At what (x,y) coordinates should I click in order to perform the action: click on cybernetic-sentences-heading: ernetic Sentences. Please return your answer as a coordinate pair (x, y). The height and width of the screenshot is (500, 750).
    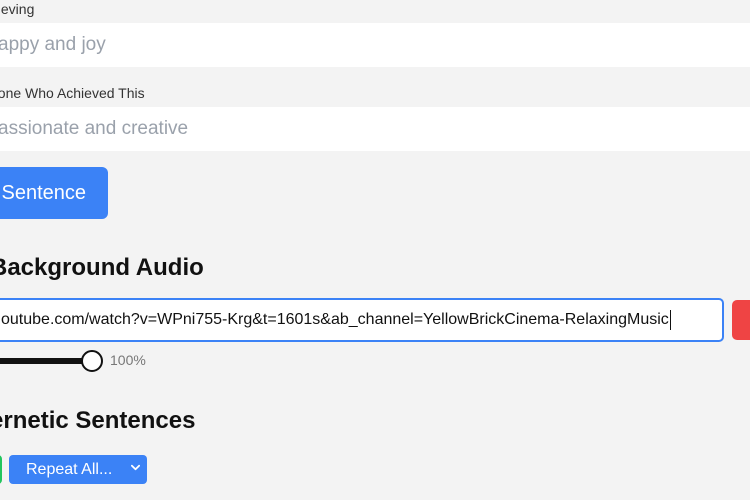
    Looking at the image, I should click on (98, 420).